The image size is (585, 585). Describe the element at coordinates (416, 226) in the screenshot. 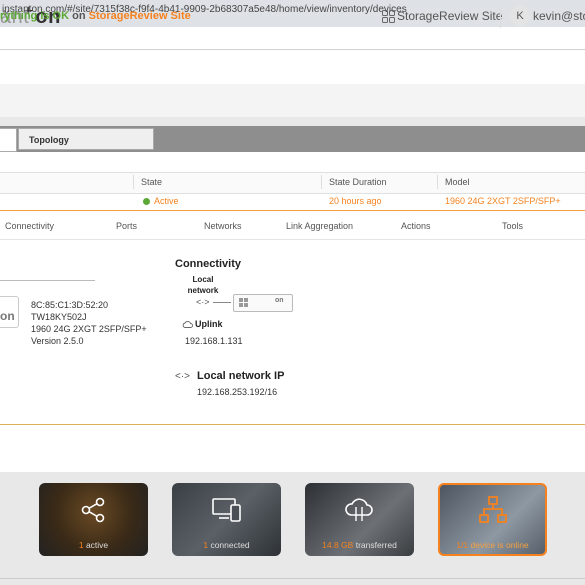

I see `tab-actions: Actions` at that location.